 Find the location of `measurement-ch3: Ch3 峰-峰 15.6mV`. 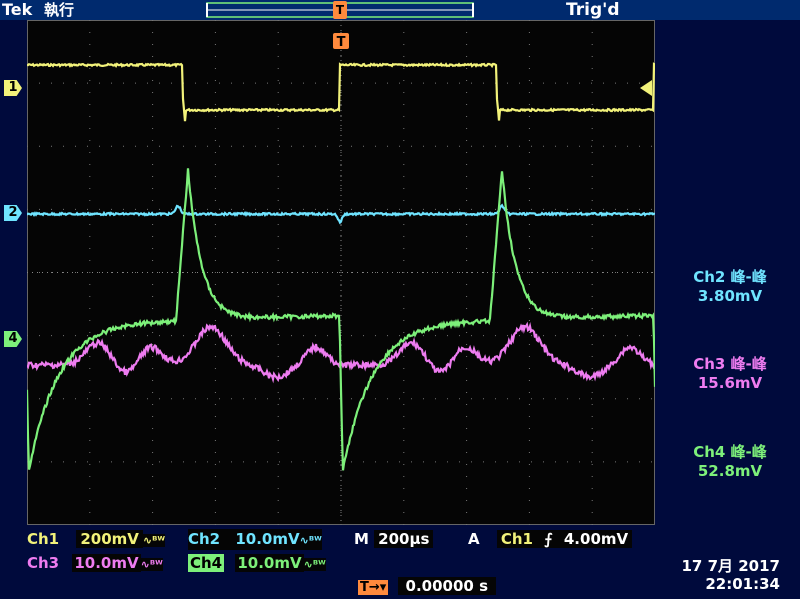

measurement-ch3: Ch3 峰-峰 15.6mV is located at coordinates (730, 374).